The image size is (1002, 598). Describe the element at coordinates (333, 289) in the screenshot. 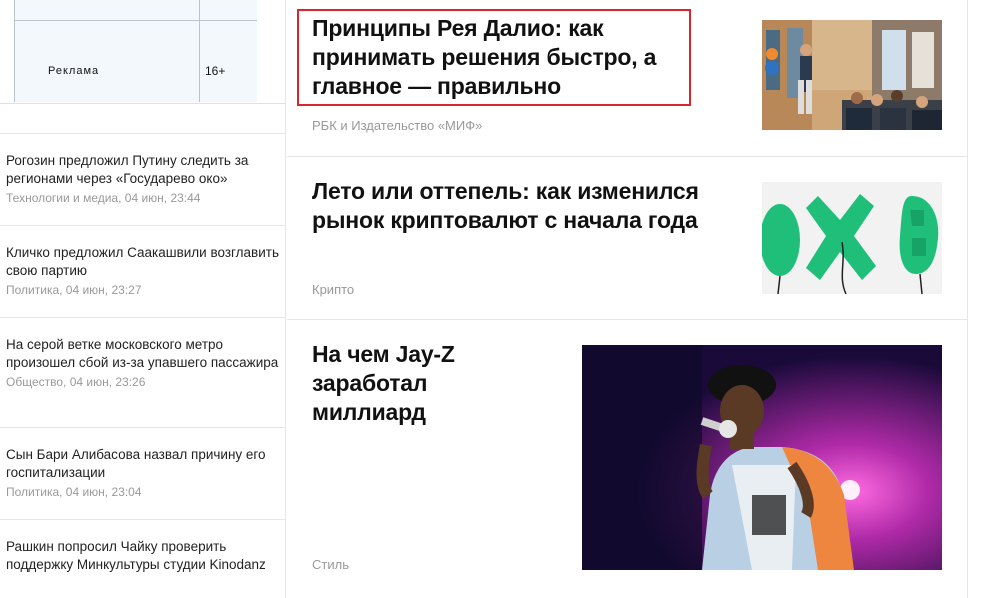

I see `article-source: Крипто` at that location.